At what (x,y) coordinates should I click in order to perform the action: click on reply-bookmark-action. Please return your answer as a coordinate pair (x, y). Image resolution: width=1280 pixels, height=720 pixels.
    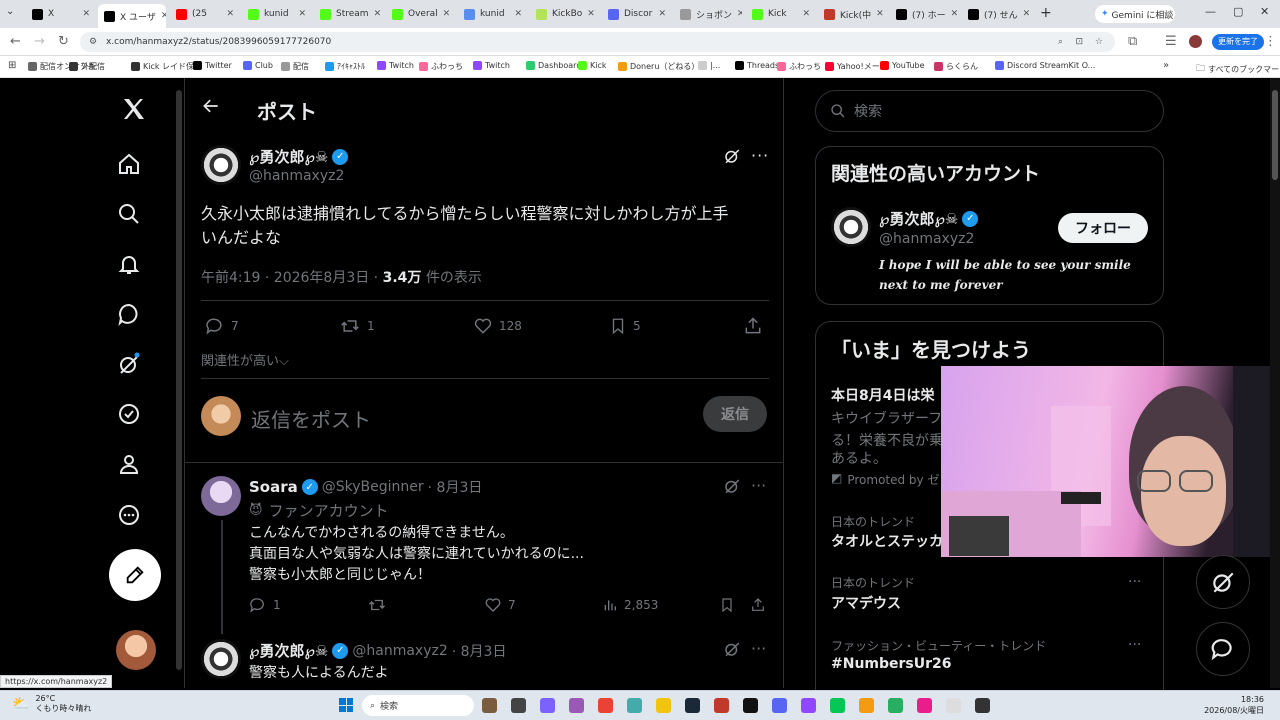
    Looking at the image, I should click on (727, 605).